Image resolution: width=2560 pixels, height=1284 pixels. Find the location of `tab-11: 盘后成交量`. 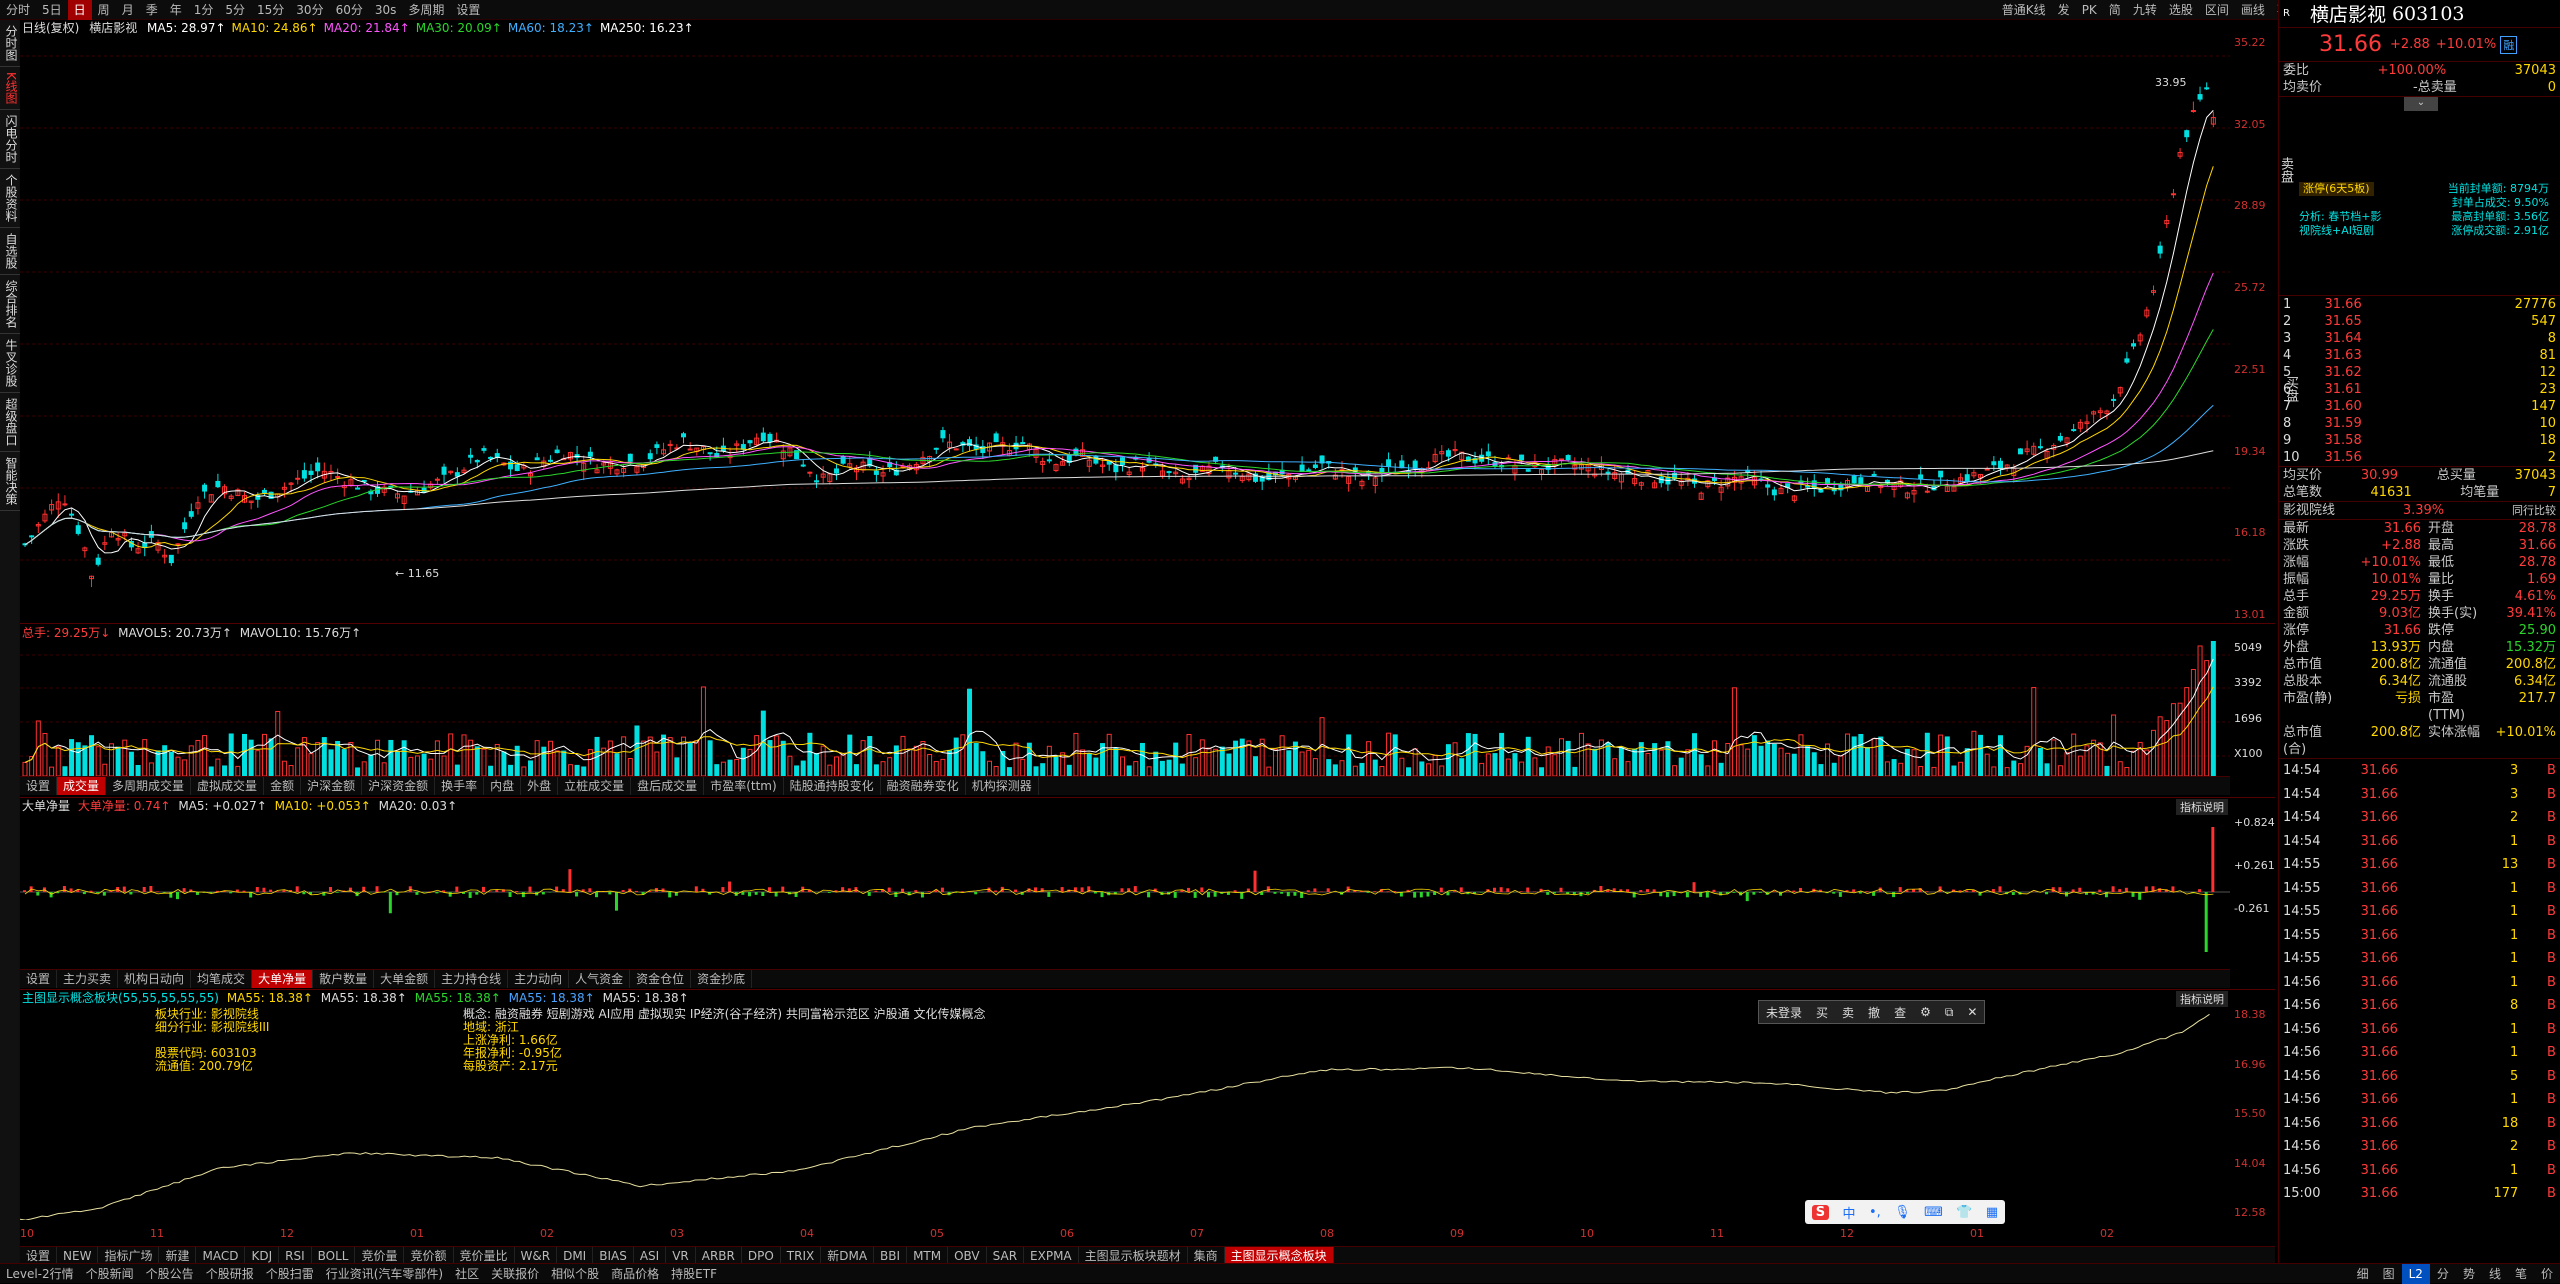

tab-11: 盘后成交量 is located at coordinates (667, 786).